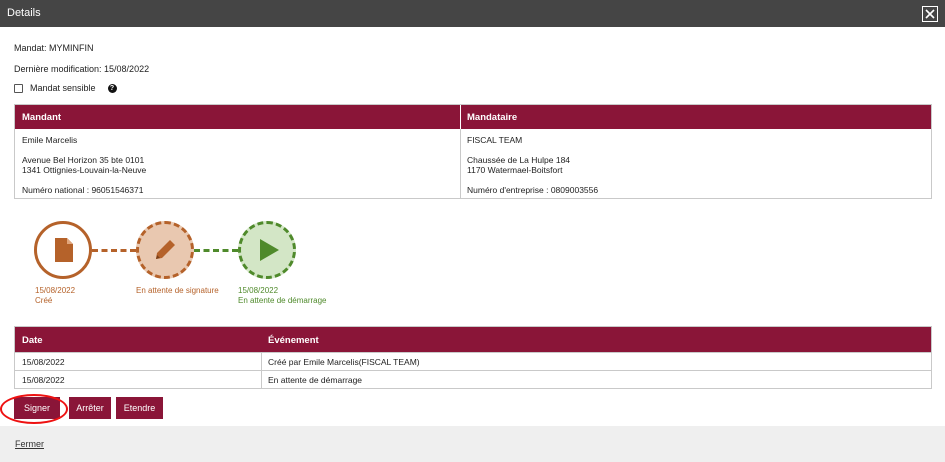 The width and height of the screenshot is (945, 462). I want to click on mandat-line: Mandat: MYMINFIN, so click(54, 48).